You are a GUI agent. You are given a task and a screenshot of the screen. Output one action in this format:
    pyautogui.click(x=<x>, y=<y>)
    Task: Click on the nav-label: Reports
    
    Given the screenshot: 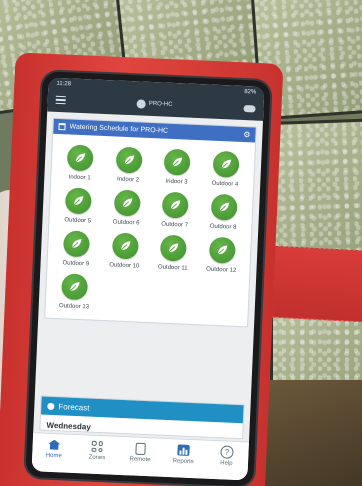 What is the action you would take?
    pyautogui.click(x=183, y=462)
    